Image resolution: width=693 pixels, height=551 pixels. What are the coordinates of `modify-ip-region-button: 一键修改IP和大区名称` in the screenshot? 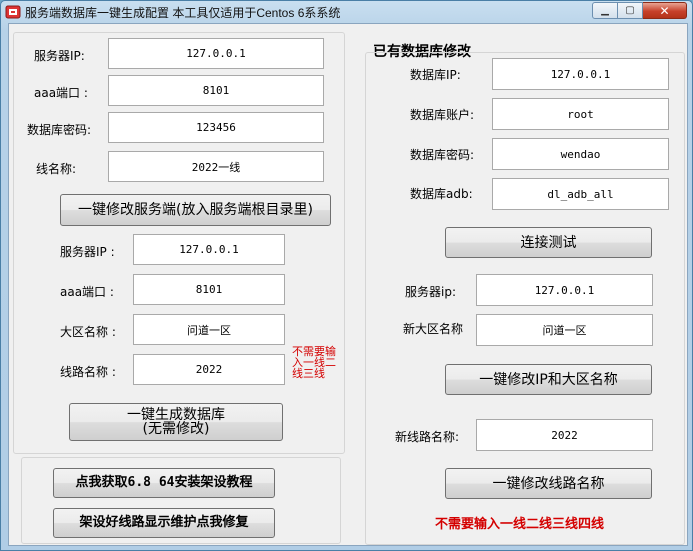 It's located at (548, 379).